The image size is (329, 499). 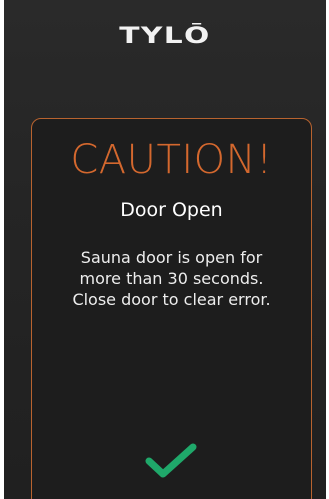 What do you see at coordinates (171, 160) in the screenshot?
I see `dialog-title: CAUTION!` at bounding box center [171, 160].